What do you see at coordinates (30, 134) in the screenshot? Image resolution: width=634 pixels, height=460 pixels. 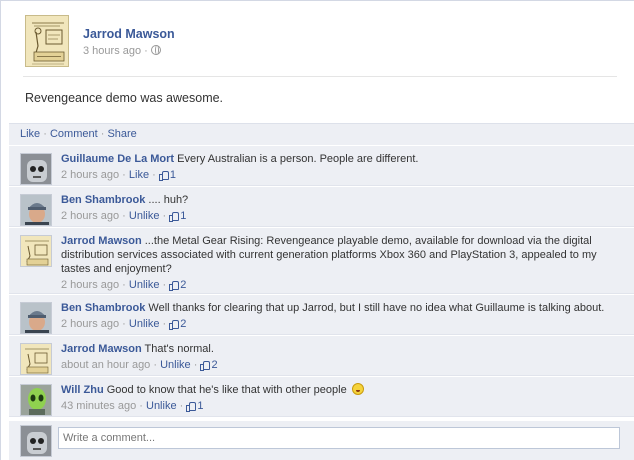 I see `like-link: Like` at bounding box center [30, 134].